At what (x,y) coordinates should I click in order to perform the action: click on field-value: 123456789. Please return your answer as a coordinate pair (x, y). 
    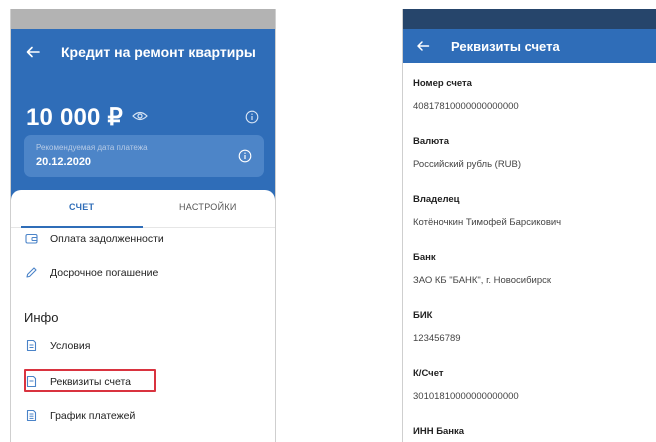
    Looking at the image, I should click on (437, 338).